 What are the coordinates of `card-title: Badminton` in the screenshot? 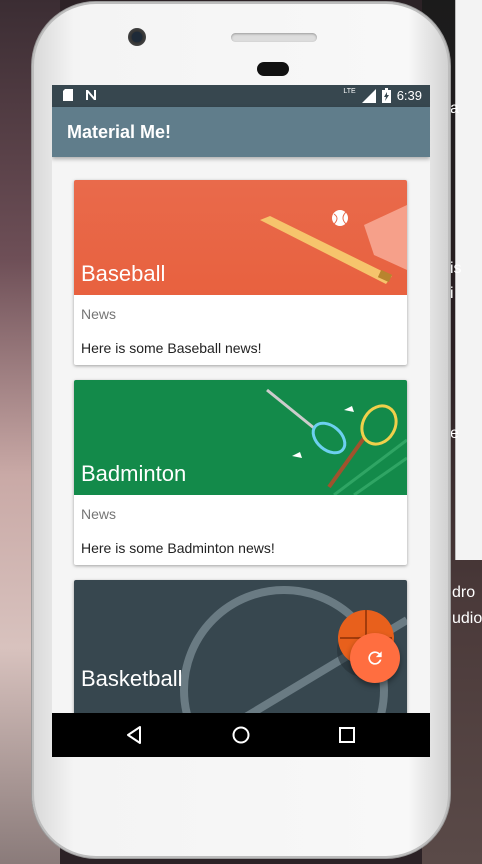 It's located at (134, 473).